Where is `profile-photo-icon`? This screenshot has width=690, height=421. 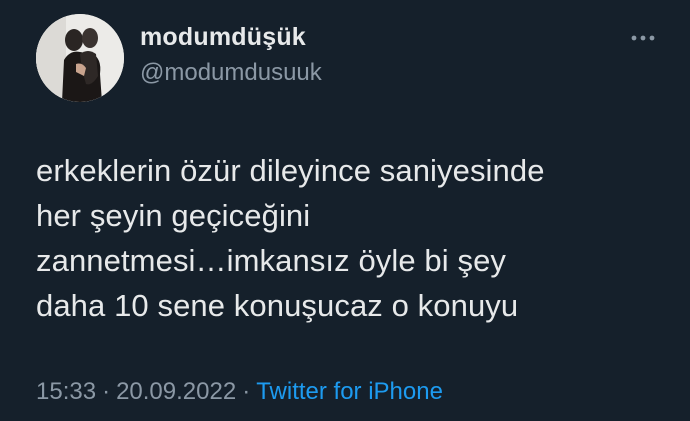 profile-photo-icon is located at coordinates (80, 58).